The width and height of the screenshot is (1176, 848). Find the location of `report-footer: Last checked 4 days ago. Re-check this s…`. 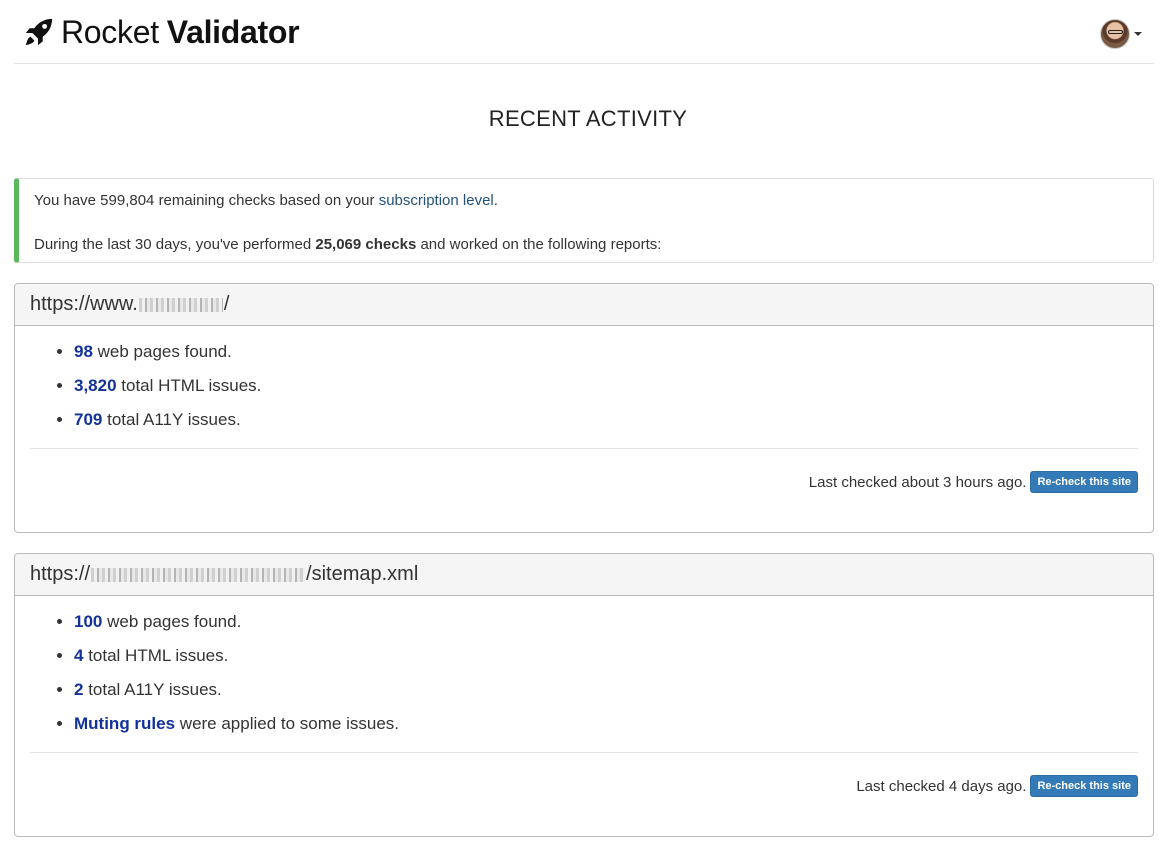

report-footer: Last checked 4 days ago. Re-check this s… is located at coordinates (584, 775).